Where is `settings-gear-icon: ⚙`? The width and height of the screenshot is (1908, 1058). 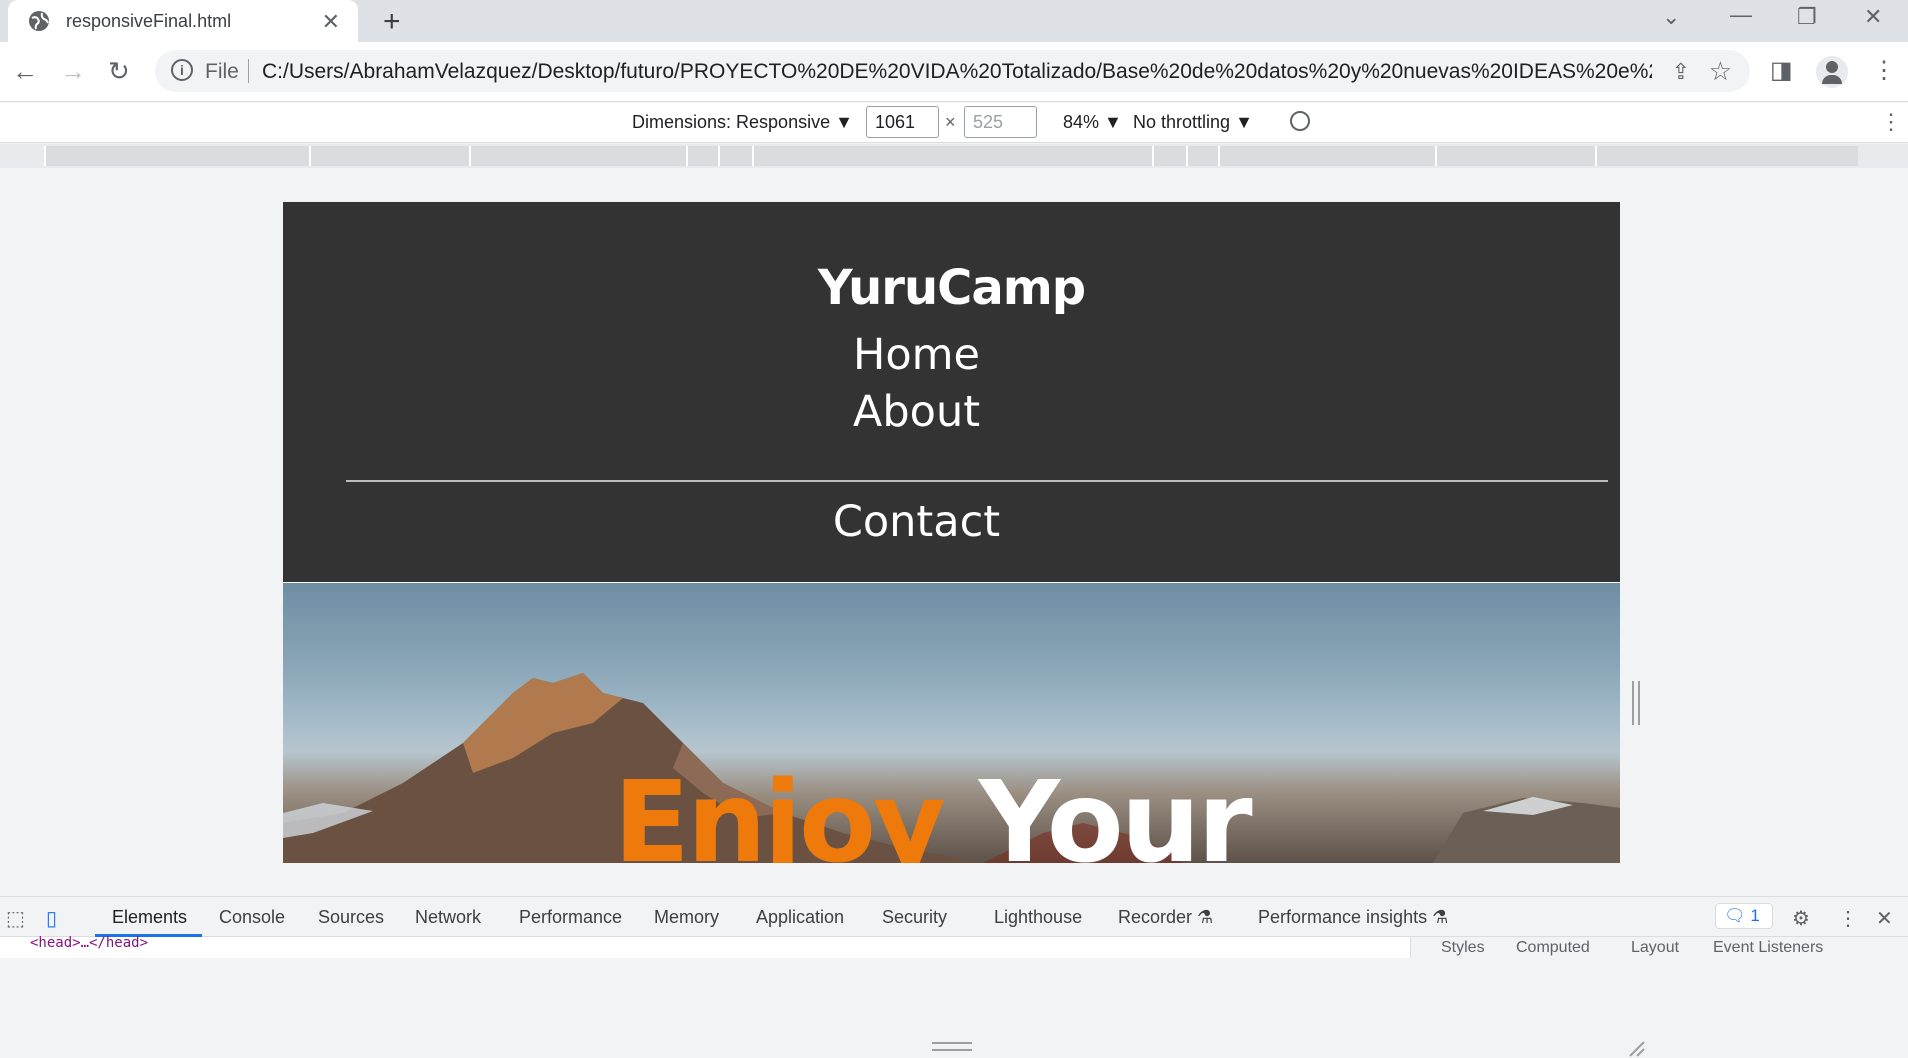 settings-gear-icon: ⚙ is located at coordinates (1801, 918).